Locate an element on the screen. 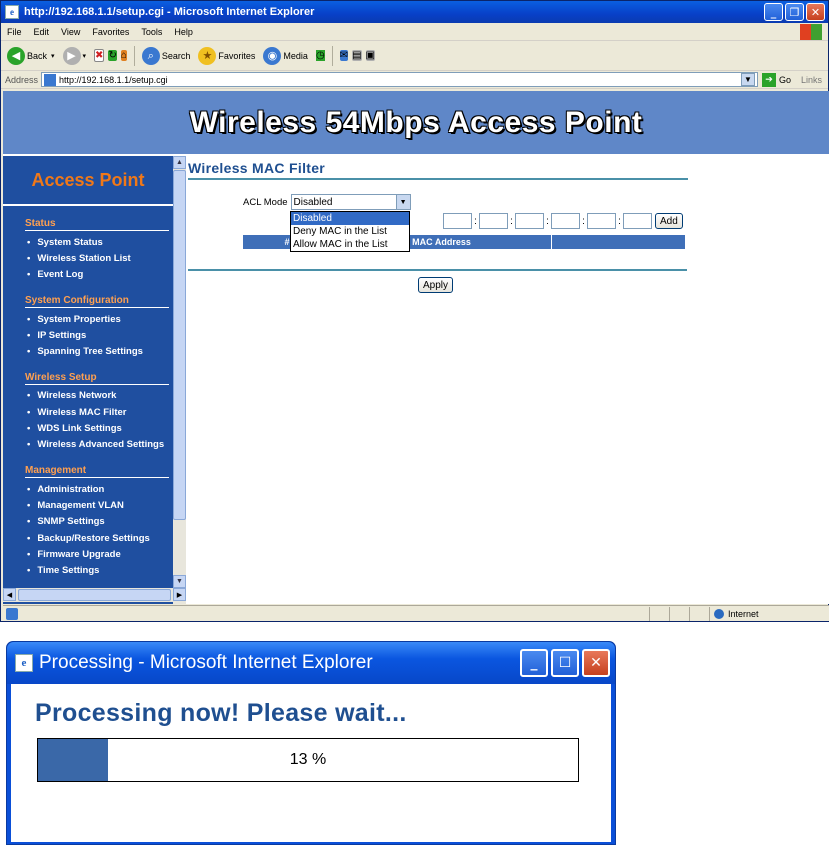  acl-mode-value: Disabled is located at coordinates (313, 202).